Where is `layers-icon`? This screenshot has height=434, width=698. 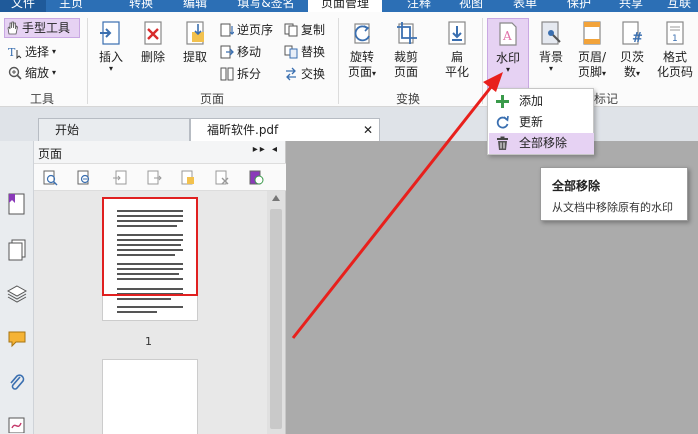 layers-icon is located at coordinates (17, 293).